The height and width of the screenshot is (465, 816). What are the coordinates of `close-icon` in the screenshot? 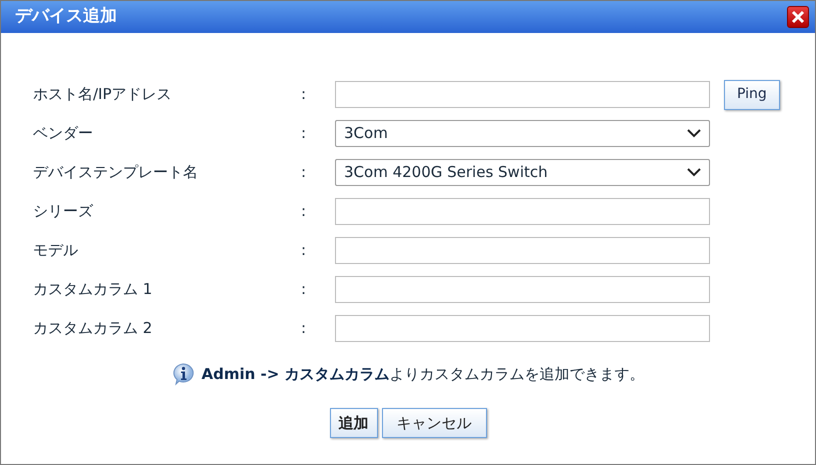 It's located at (798, 17).